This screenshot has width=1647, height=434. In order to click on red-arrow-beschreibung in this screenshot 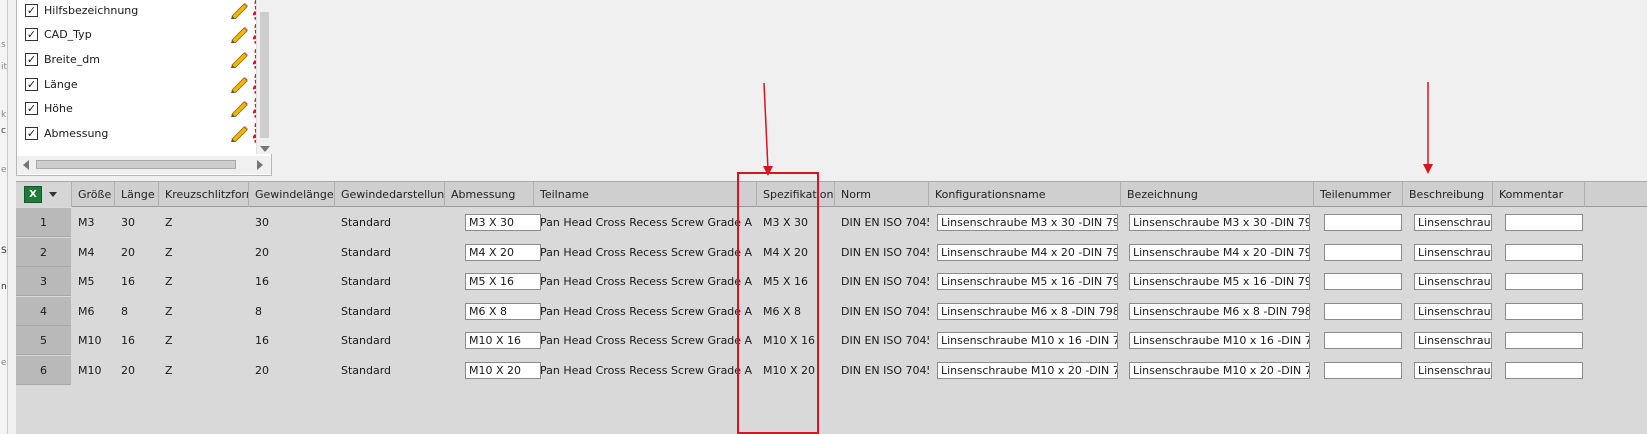, I will do `click(1428, 128)`.